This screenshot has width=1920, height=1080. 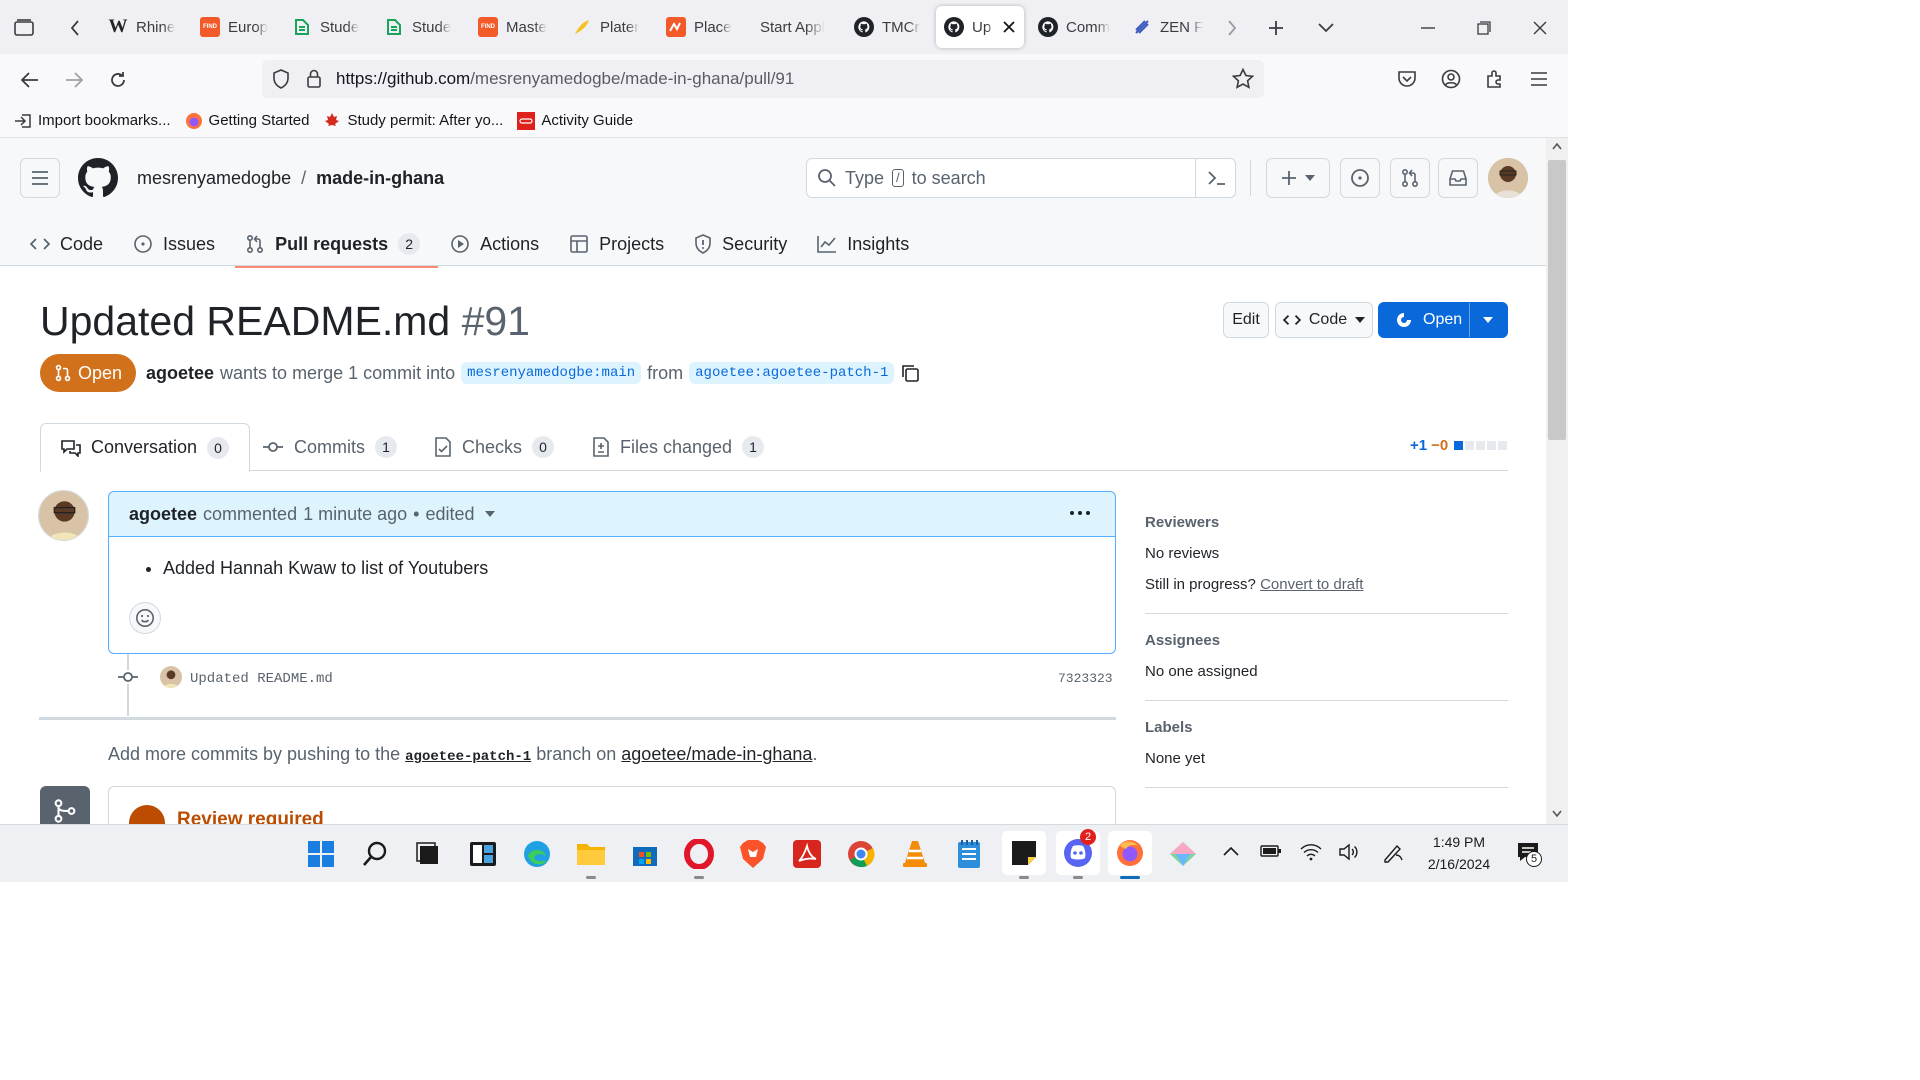 What do you see at coordinates (144, 27) in the screenshot?
I see `browser-tab: W Rhine` at bounding box center [144, 27].